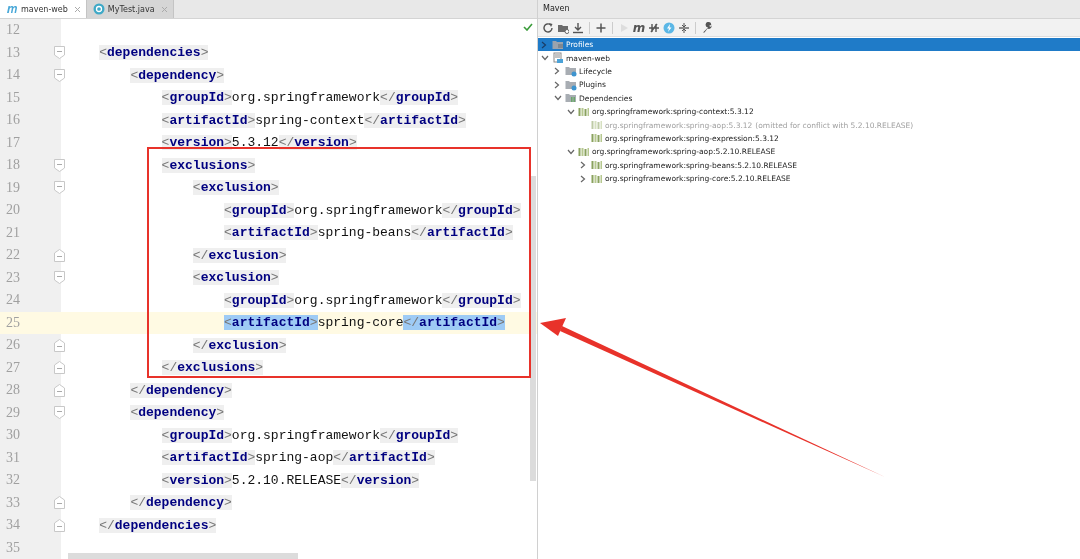 Image resolution: width=1080 pixels, height=559 pixels. Describe the element at coordinates (13, 300) in the screenshot. I see `line-number: 24` at that location.